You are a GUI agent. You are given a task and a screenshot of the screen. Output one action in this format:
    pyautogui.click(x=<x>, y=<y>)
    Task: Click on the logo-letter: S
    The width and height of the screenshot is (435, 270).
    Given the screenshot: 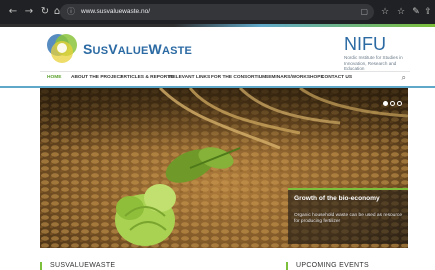 What is the action you would take?
    pyautogui.click(x=88, y=49)
    